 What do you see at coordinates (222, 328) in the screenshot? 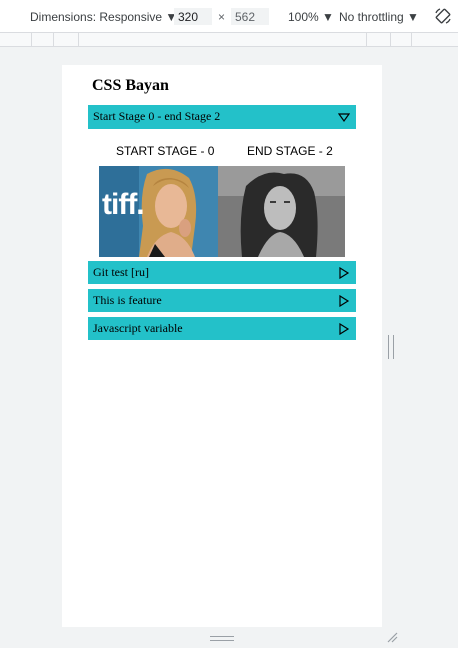
I see `accordion-item-js-variable: Javascript variable` at bounding box center [222, 328].